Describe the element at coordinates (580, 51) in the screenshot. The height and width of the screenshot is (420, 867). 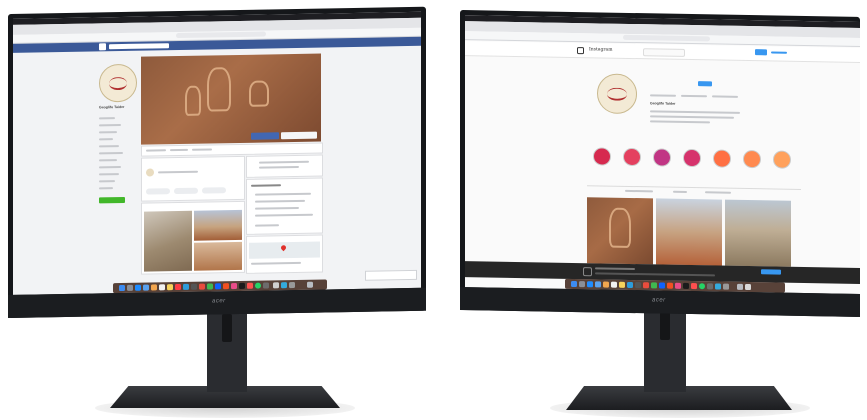
I see `instagram-camera-icon` at that location.